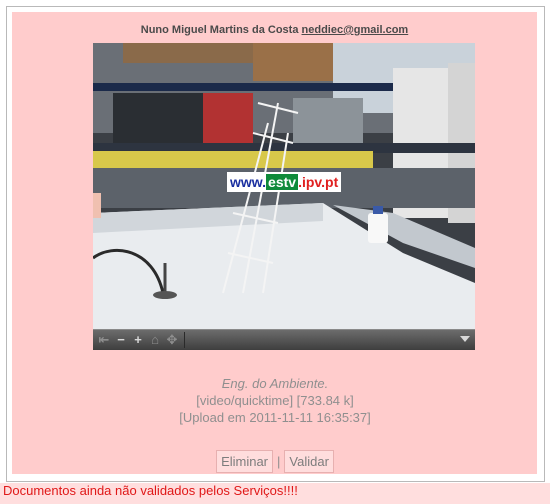 The width and height of the screenshot is (550, 504). What do you see at coordinates (465, 339) in the screenshot?
I see `menu-icon` at bounding box center [465, 339].